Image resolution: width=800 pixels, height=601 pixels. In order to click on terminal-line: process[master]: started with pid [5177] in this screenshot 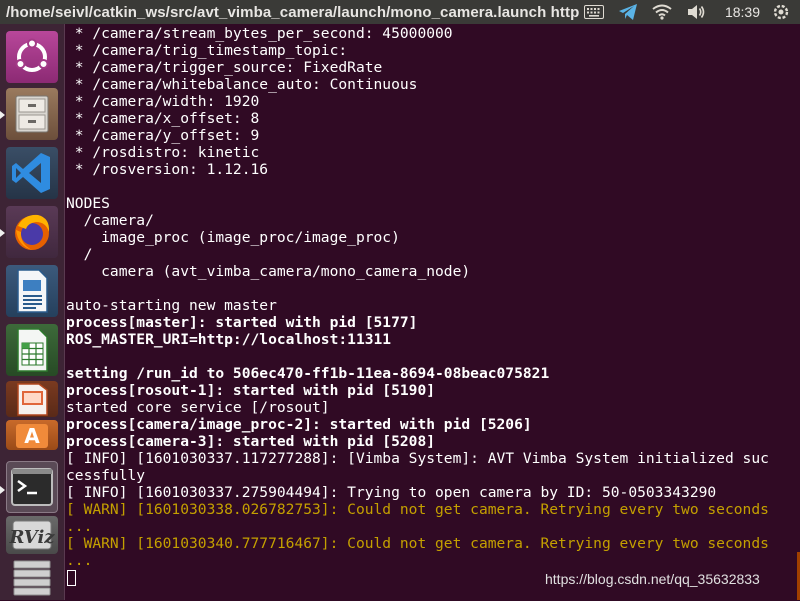, I will do `click(242, 322)`.